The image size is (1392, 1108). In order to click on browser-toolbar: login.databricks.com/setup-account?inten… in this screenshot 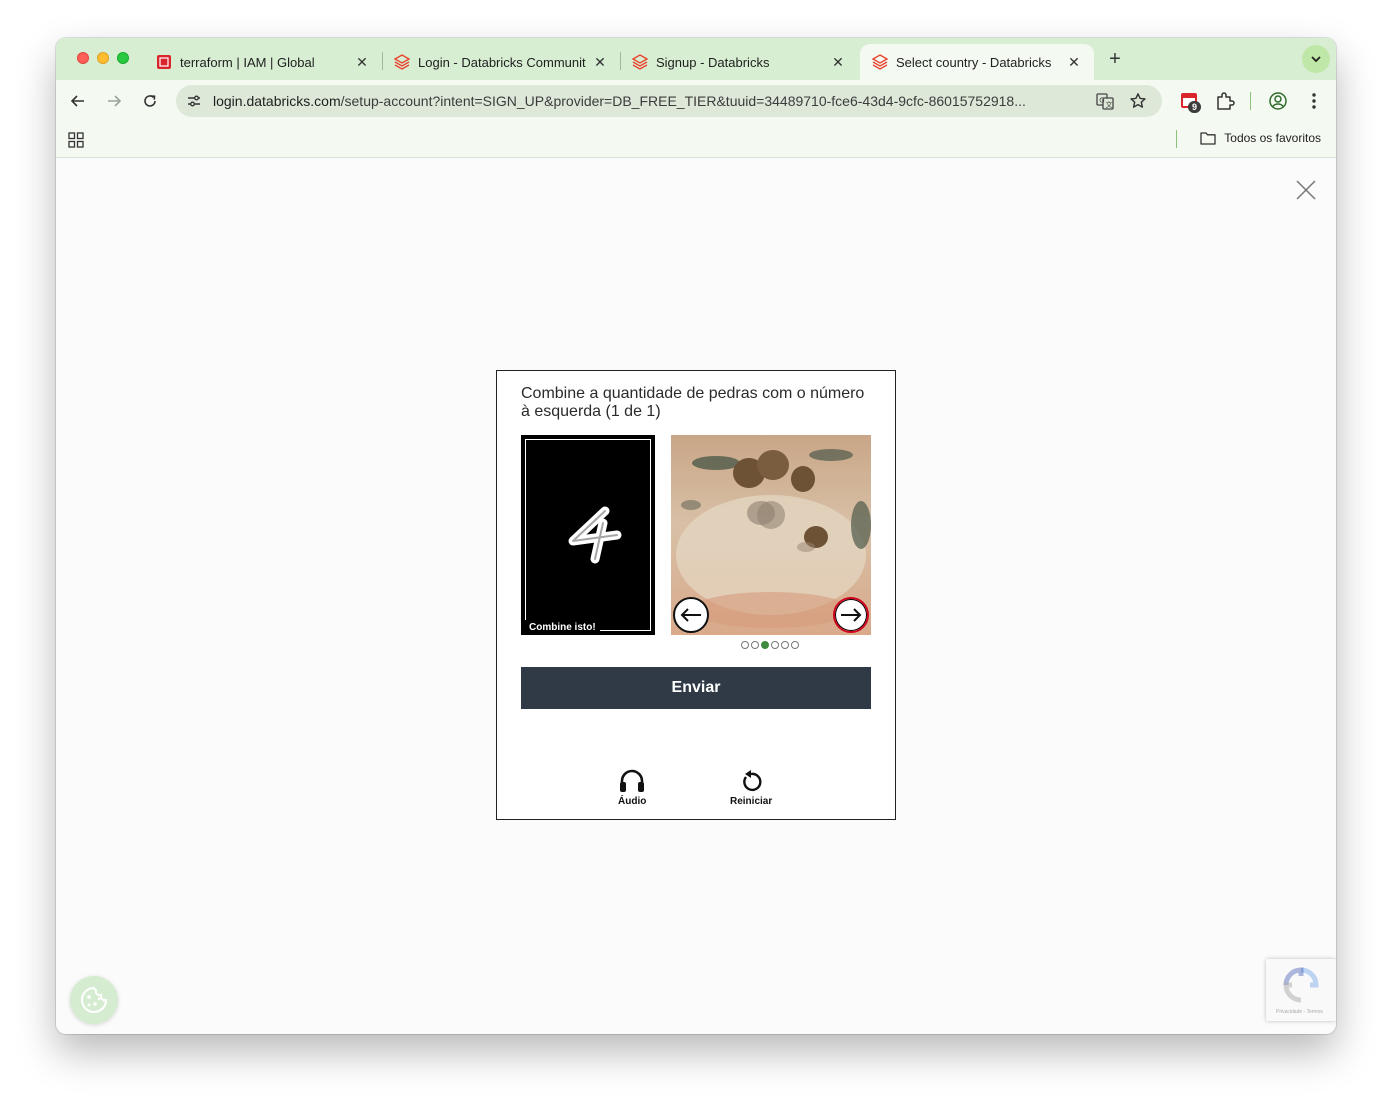, I will do `click(696, 101)`.